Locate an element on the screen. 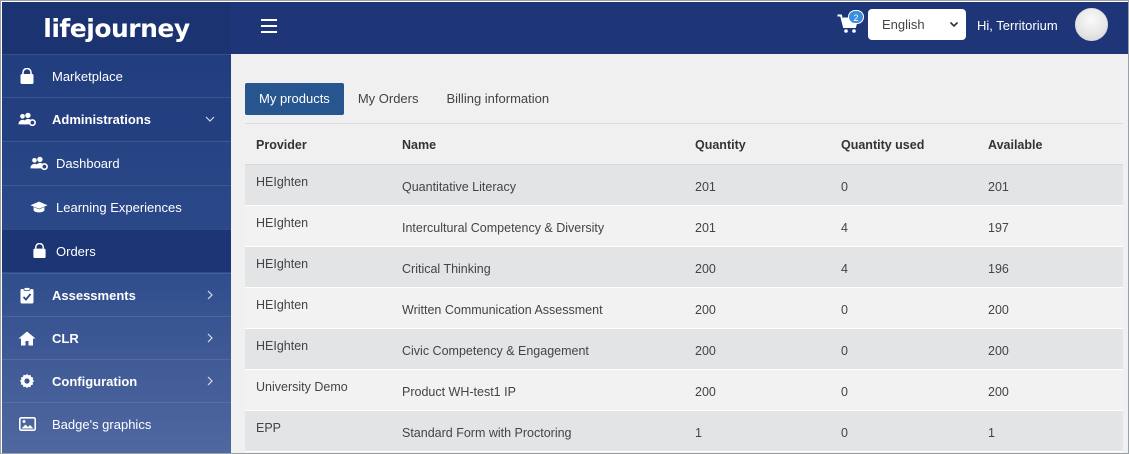  sidebar-item-badge-graphics: Badge's graphics is located at coordinates (116, 423).